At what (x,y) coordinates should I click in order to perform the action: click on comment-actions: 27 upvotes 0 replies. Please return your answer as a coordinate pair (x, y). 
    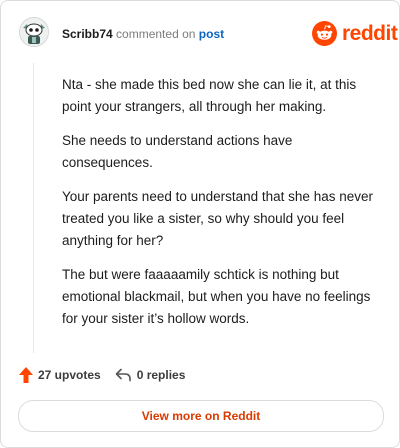
    Looking at the image, I should click on (102, 375).